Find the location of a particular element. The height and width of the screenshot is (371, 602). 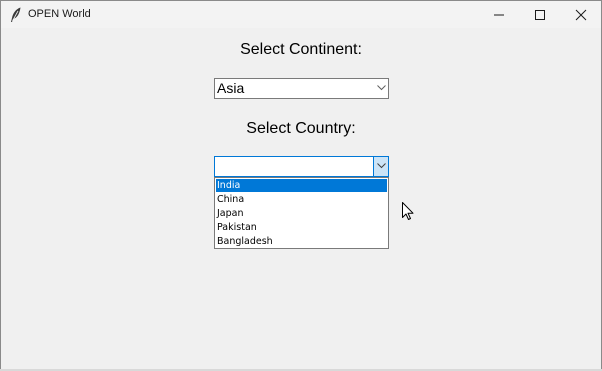

dropdown-option-pakistan: Pakistan is located at coordinates (301, 227).